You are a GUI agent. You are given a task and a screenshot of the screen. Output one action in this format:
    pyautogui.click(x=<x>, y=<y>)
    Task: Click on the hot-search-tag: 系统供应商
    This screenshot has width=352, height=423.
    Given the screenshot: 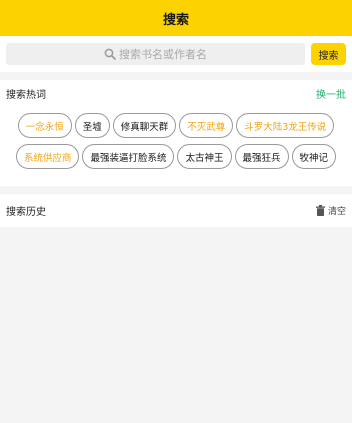 What is the action you would take?
    pyautogui.click(x=47, y=156)
    